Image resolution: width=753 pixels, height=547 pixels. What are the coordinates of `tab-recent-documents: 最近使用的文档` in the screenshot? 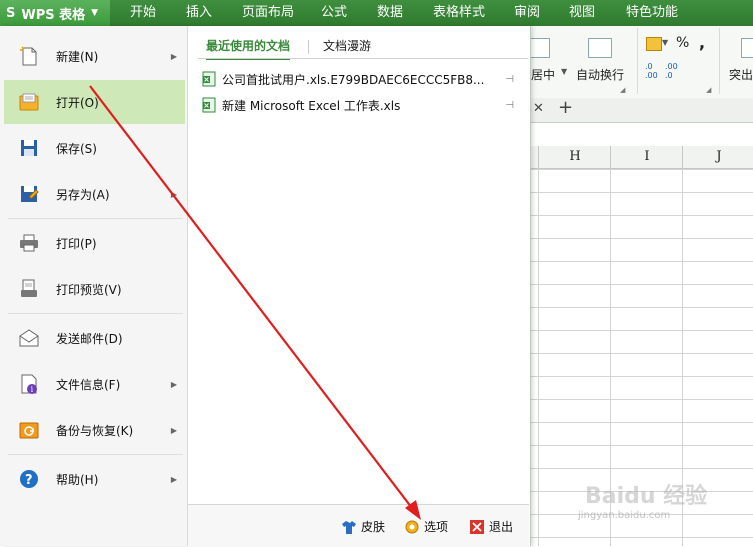 It's located at (248, 48).